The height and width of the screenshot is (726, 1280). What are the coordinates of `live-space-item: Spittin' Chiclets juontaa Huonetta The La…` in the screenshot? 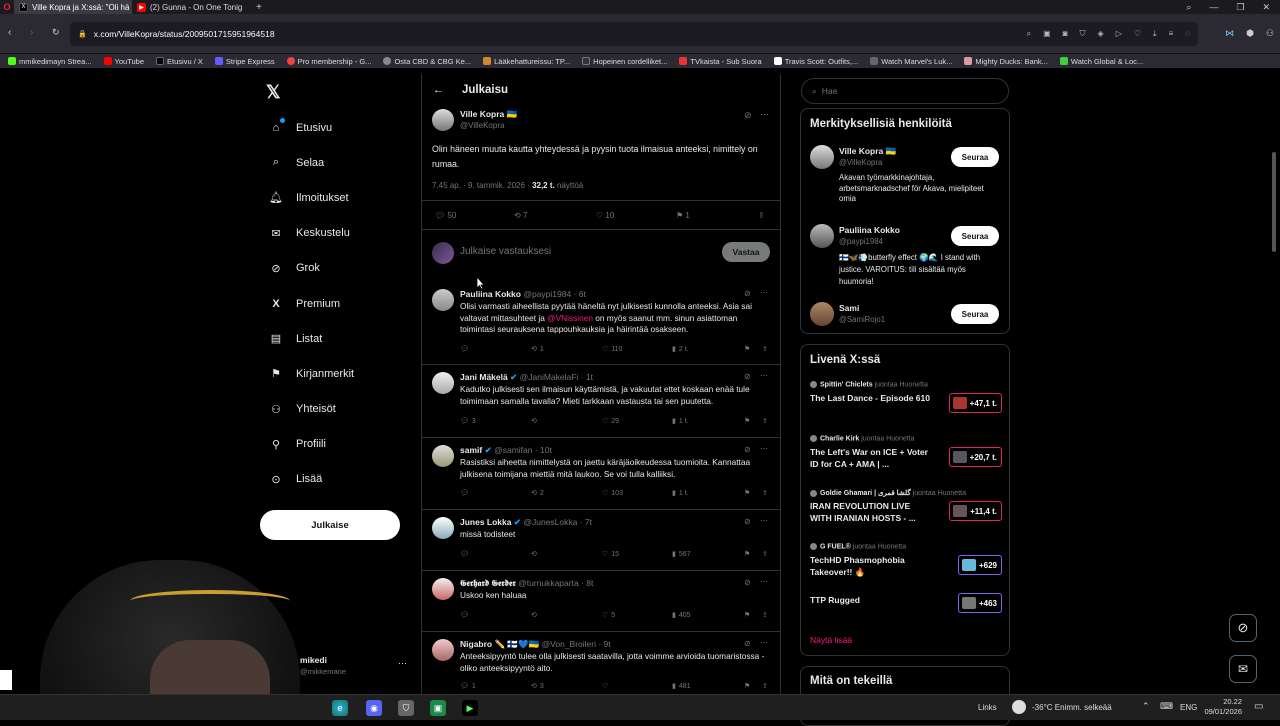 It's located at (906, 404).